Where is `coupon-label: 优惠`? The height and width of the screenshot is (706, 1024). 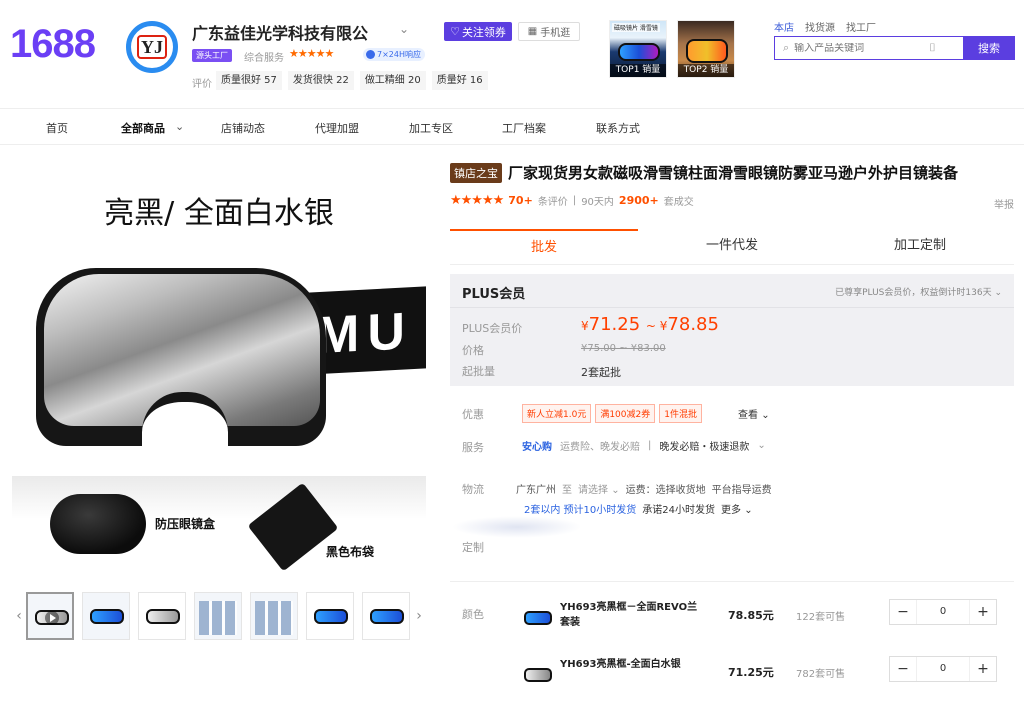 coupon-label: 优惠 is located at coordinates (473, 414).